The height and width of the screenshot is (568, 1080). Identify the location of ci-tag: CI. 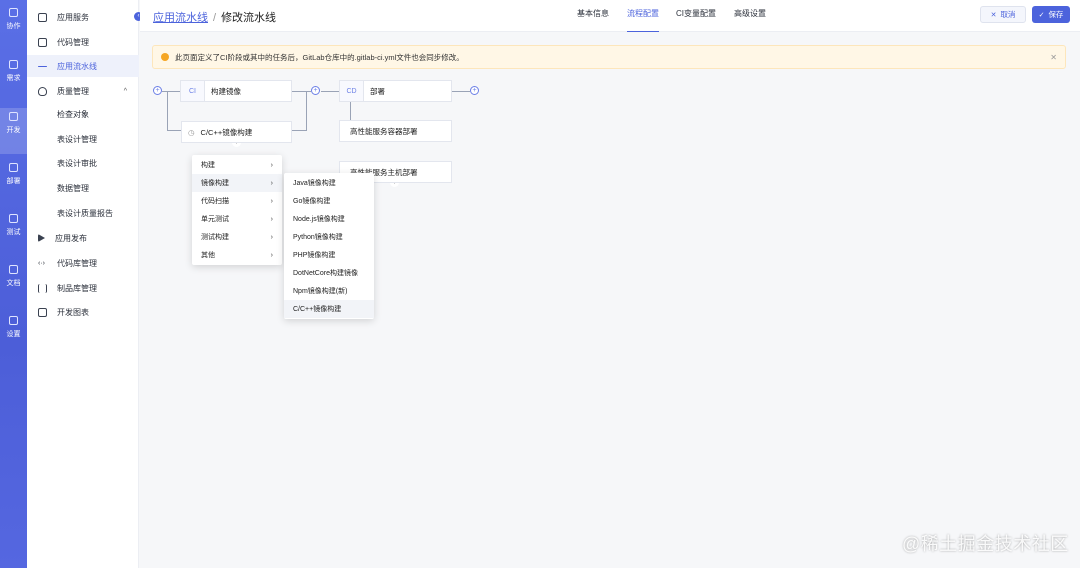
(193, 91).